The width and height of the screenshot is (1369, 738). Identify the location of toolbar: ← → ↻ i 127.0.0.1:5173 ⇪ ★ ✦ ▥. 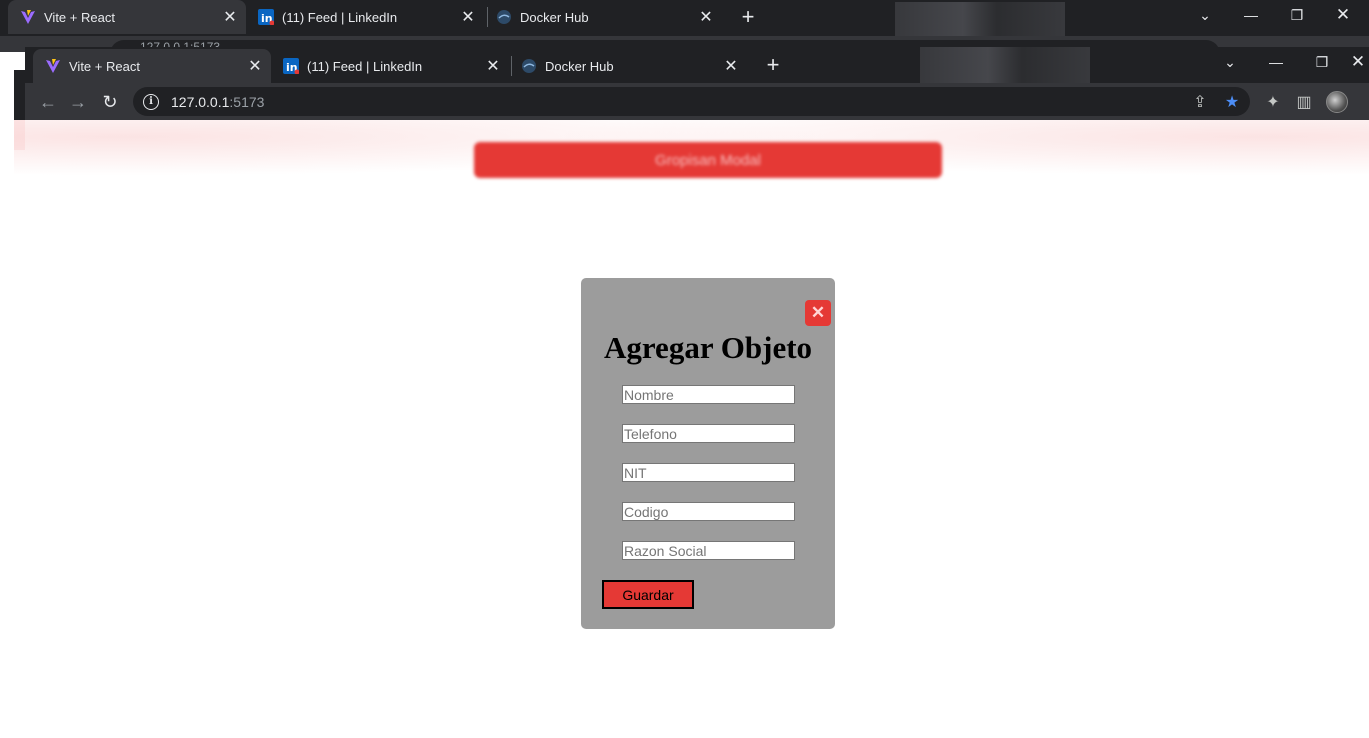
(697, 101).